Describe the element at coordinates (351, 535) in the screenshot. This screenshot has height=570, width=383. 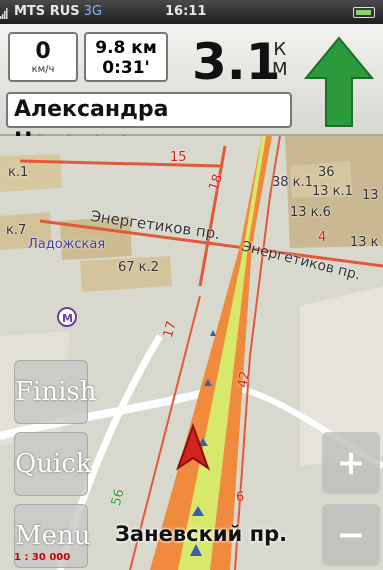
I see `zoom-out-button: −` at that location.